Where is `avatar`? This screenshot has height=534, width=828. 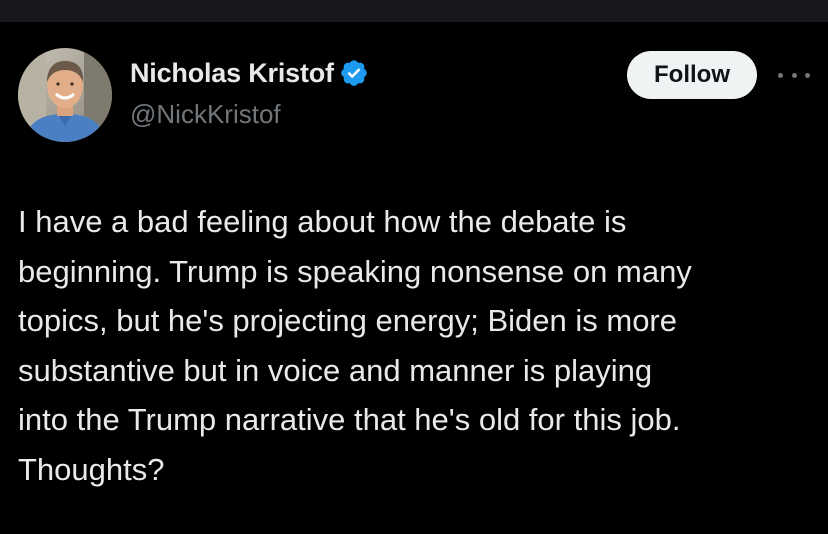
avatar is located at coordinates (65, 95).